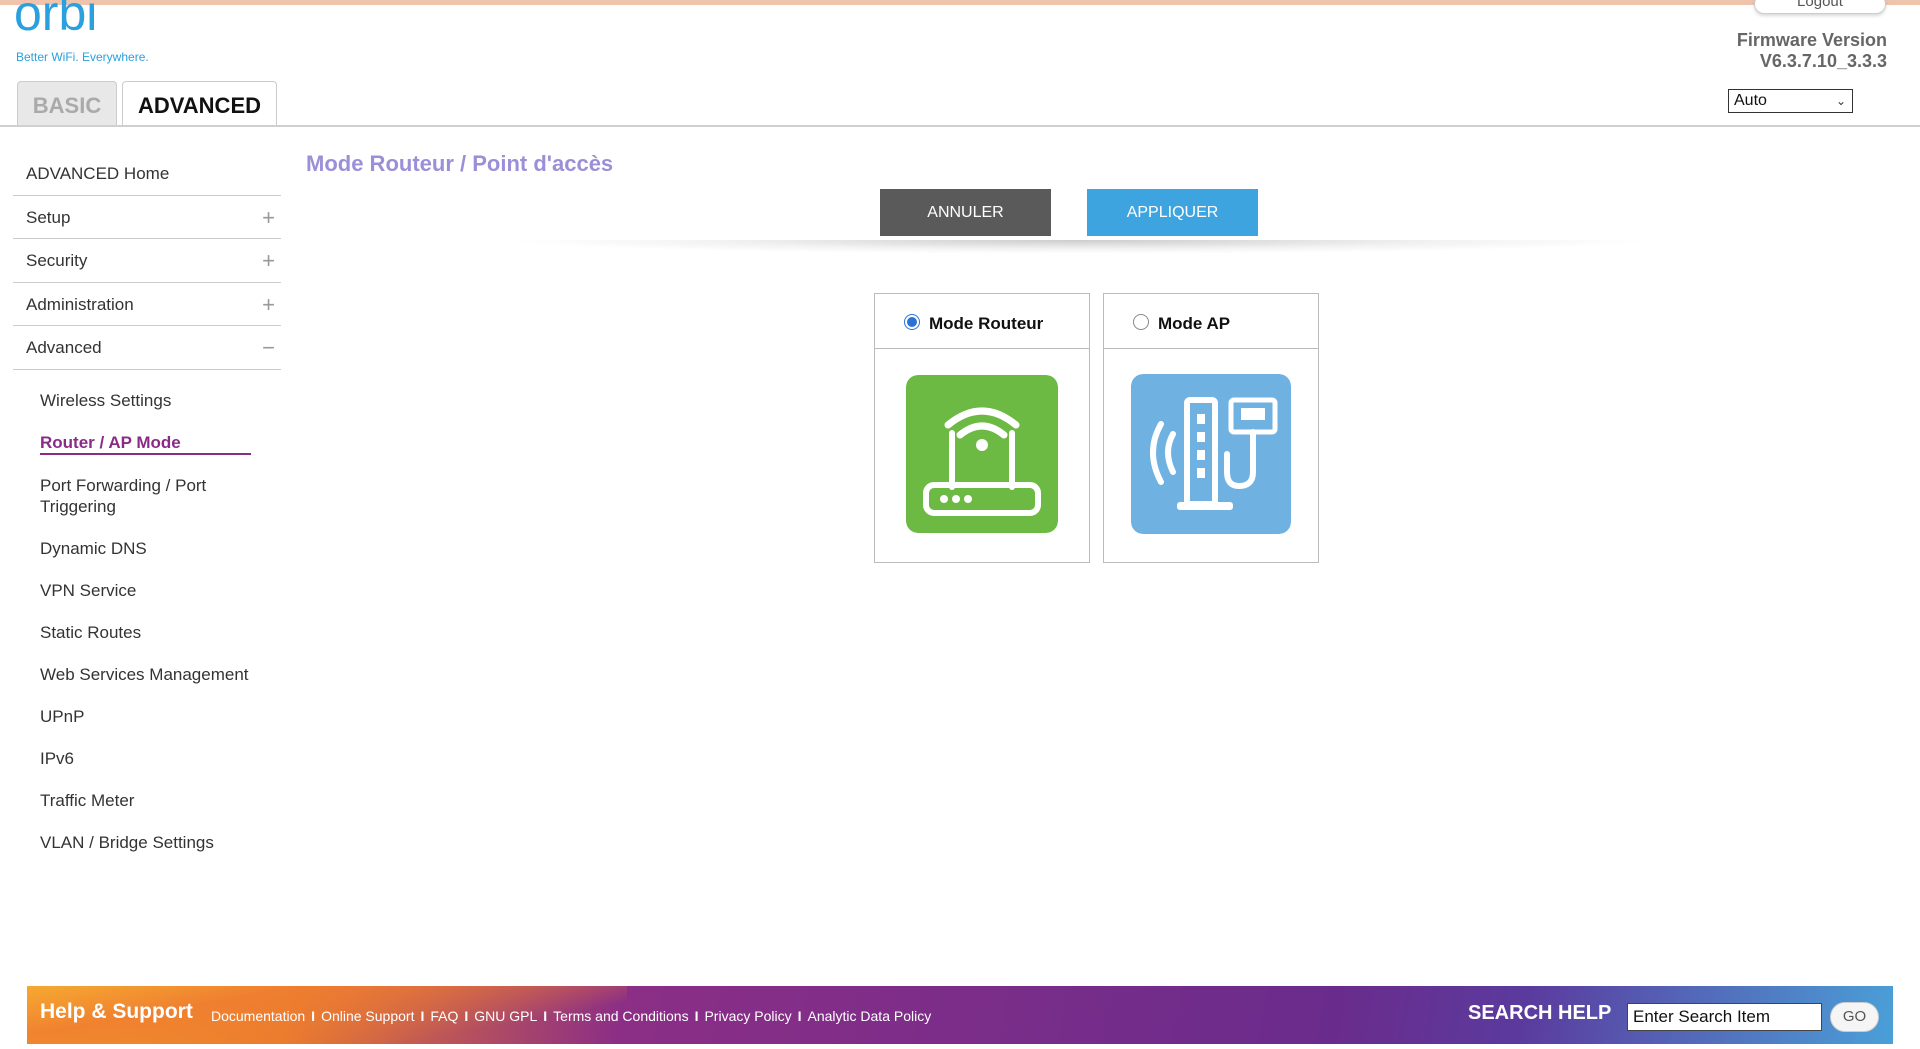  Describe the element at coordinates (145, 443) in the screenshot. I see `submenu-item-router-ap-mode: Router / AP Mode` at that location.